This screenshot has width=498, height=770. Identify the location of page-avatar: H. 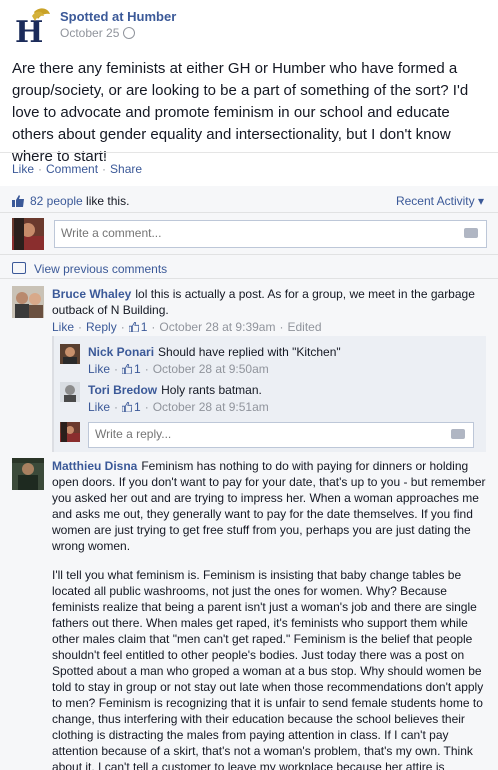
(32, 26).